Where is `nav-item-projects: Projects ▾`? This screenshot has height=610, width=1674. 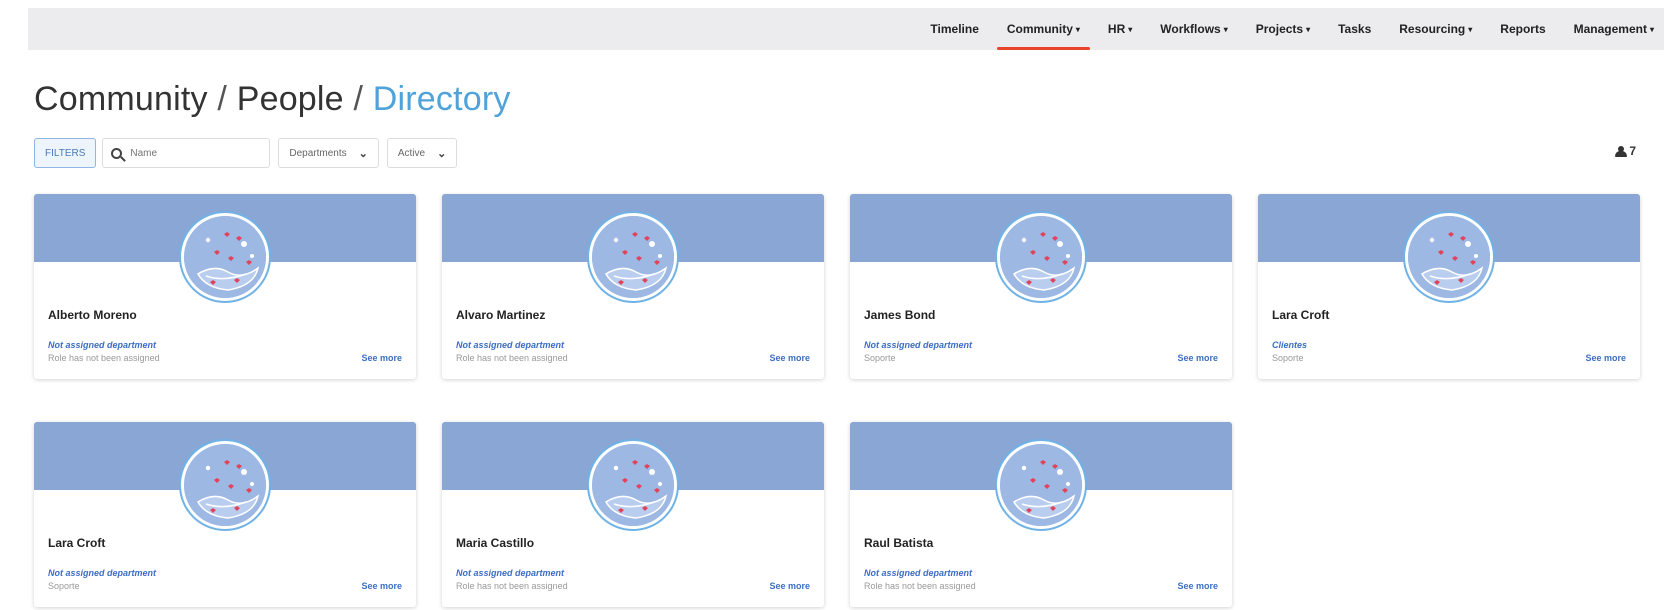 nav-item-projects: Projects ▾ is located at coordinates (1283, 29).